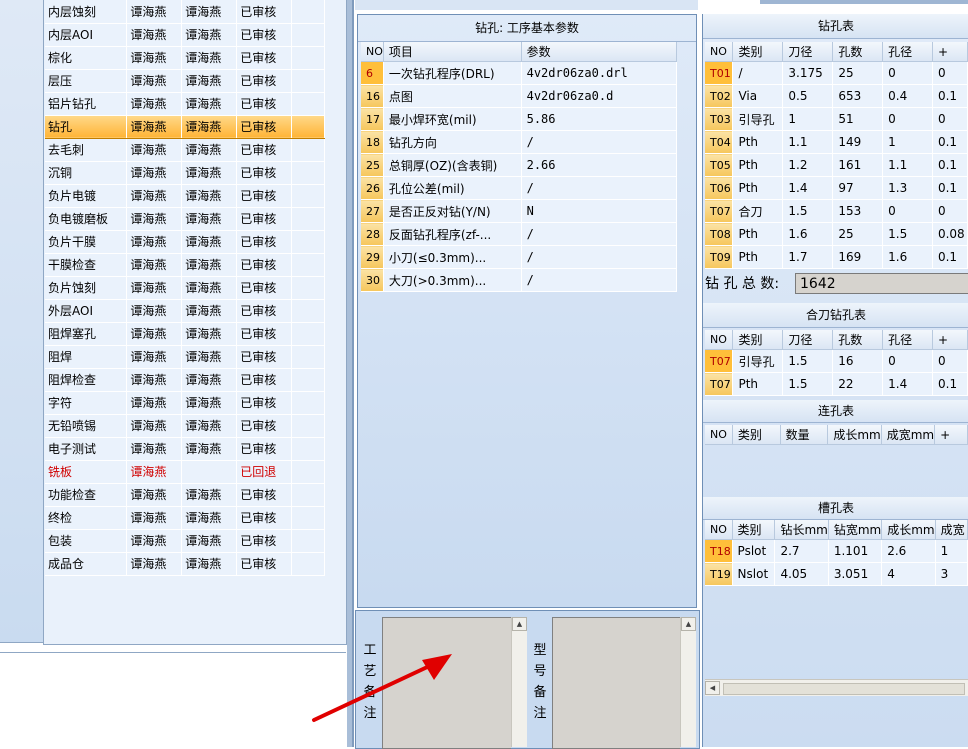  I want to click on process-row: 负片干膜 谭海燕 谭海燕 已审核, so click(185, 242).